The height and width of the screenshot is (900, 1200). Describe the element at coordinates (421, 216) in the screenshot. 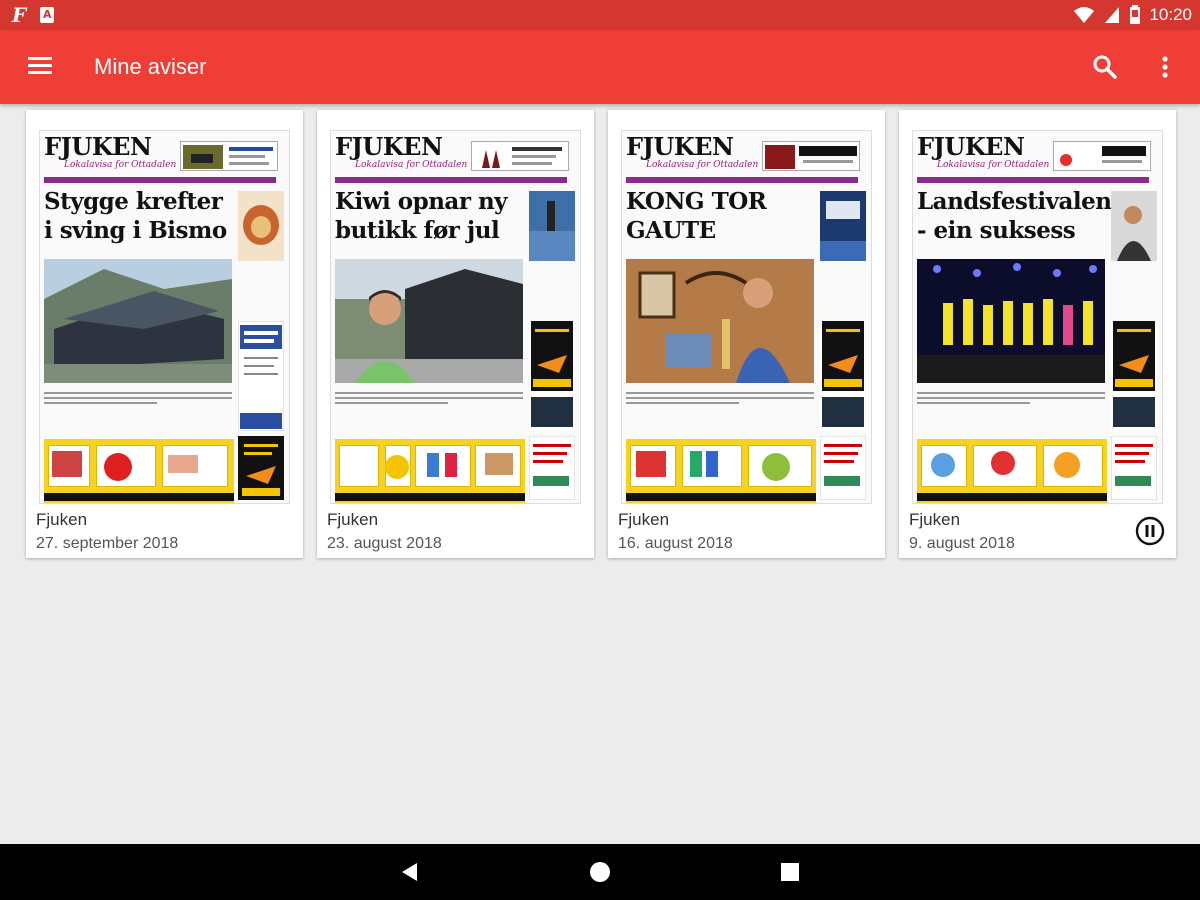

I see `headline: Kiwi opnar ny butikk før jul` at that location.